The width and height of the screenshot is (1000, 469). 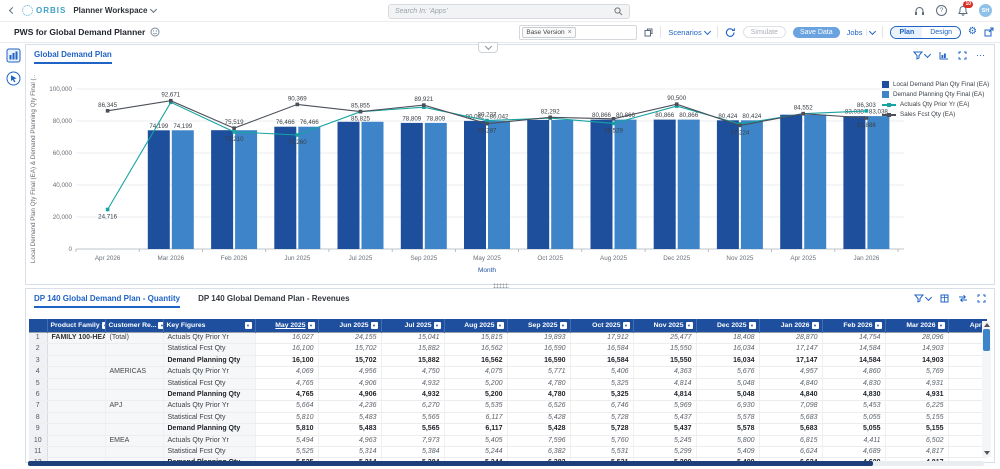 I want to click on column-header: Mar 2026 ▼, so click(x=917, y=326).